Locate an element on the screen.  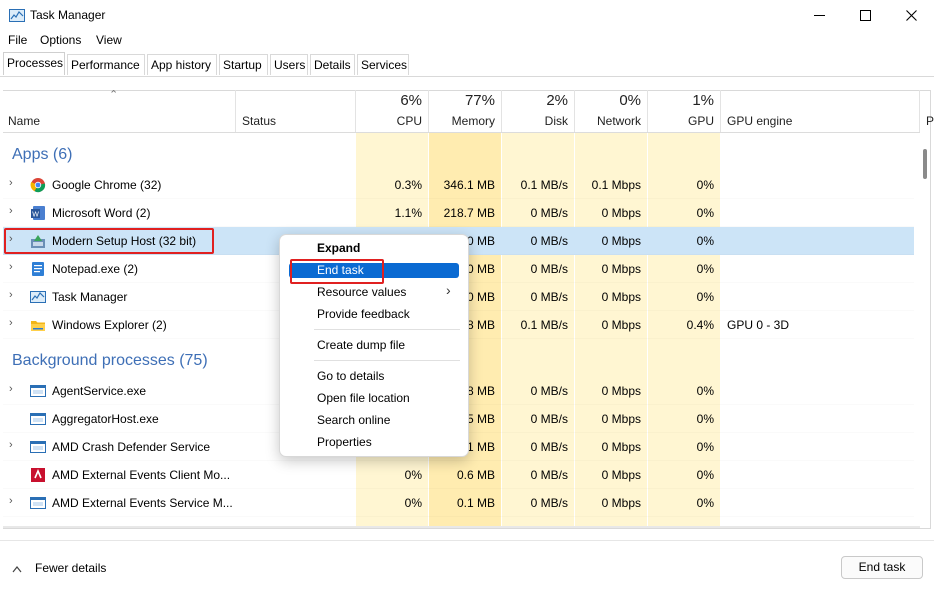
ctx-go-to-details: Go to details is located at coordinates (350, 376).